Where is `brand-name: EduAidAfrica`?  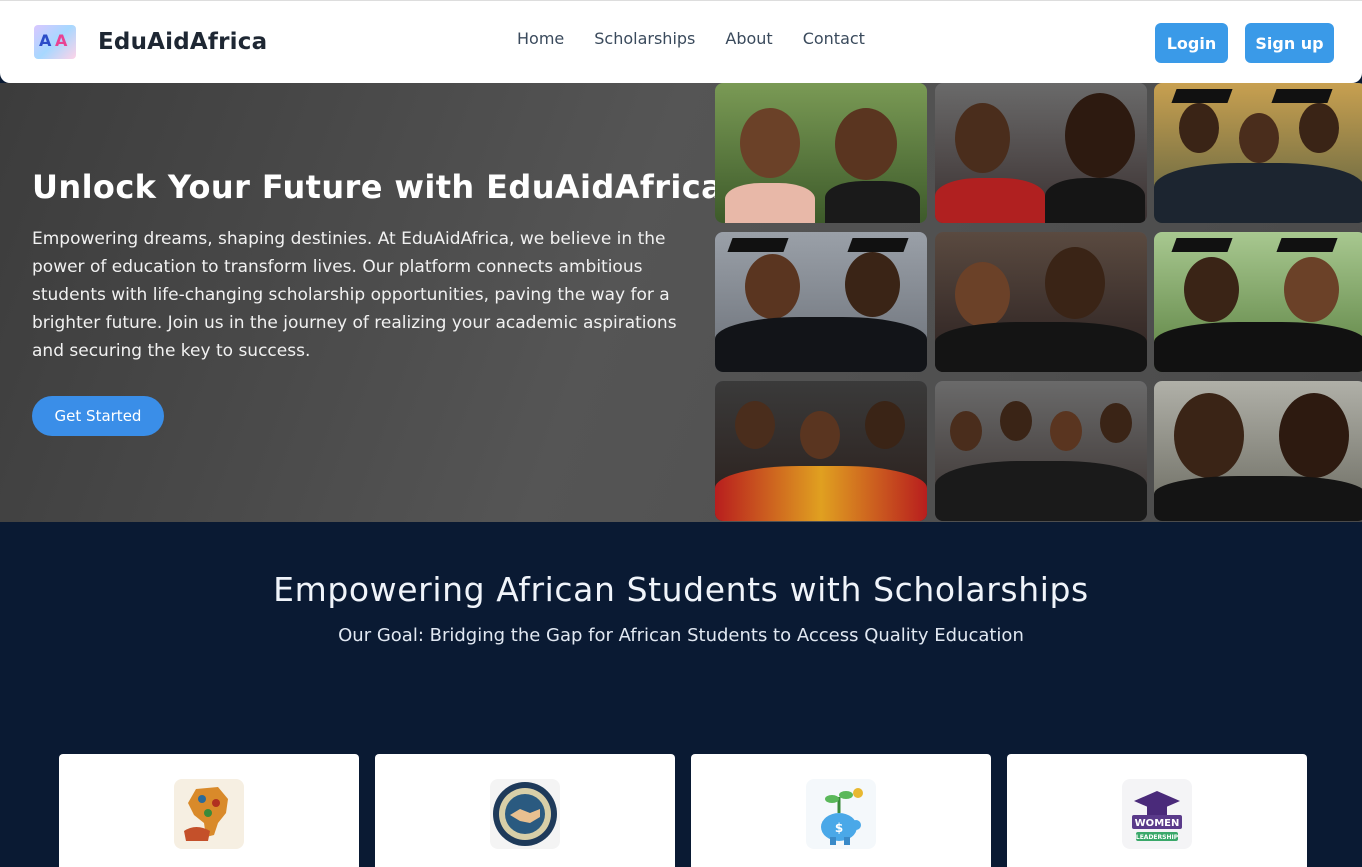
brand-name: EduAidAfrica is located at coordinates (183, 42).